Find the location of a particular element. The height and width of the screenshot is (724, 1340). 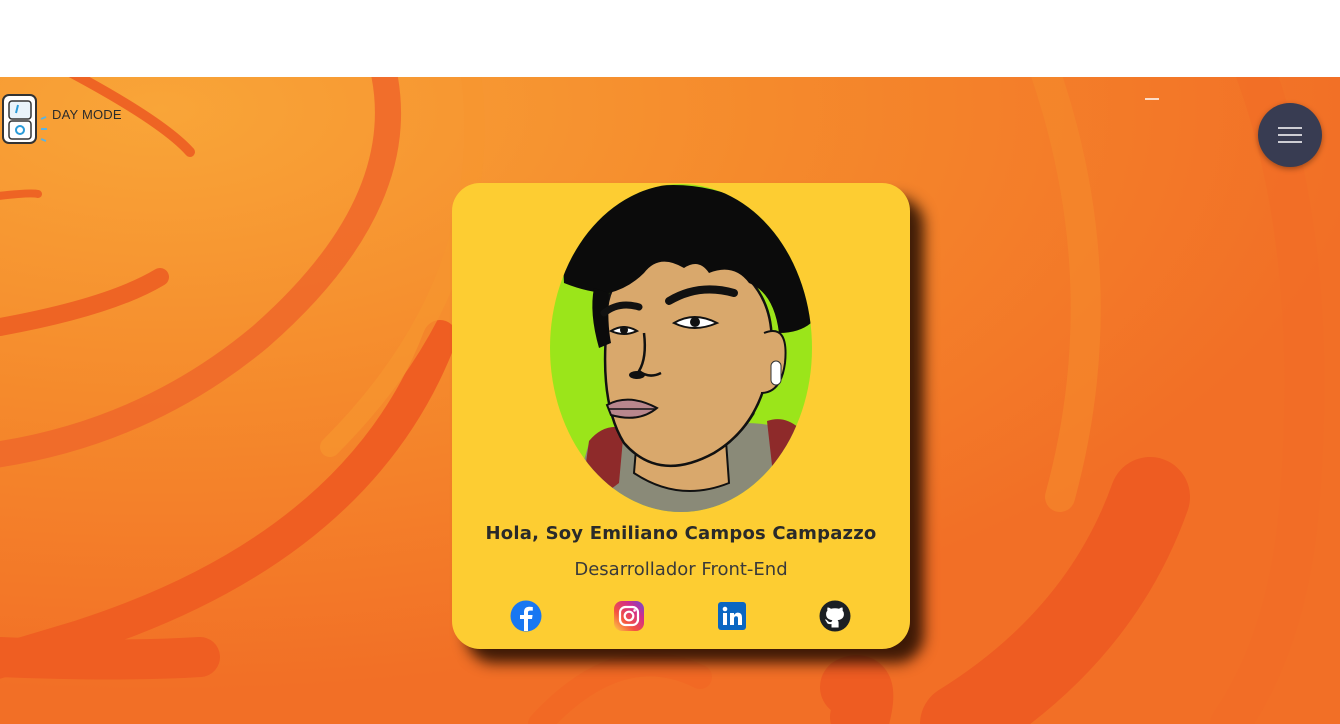

facebook-icon is located at coordinates (526, 616).